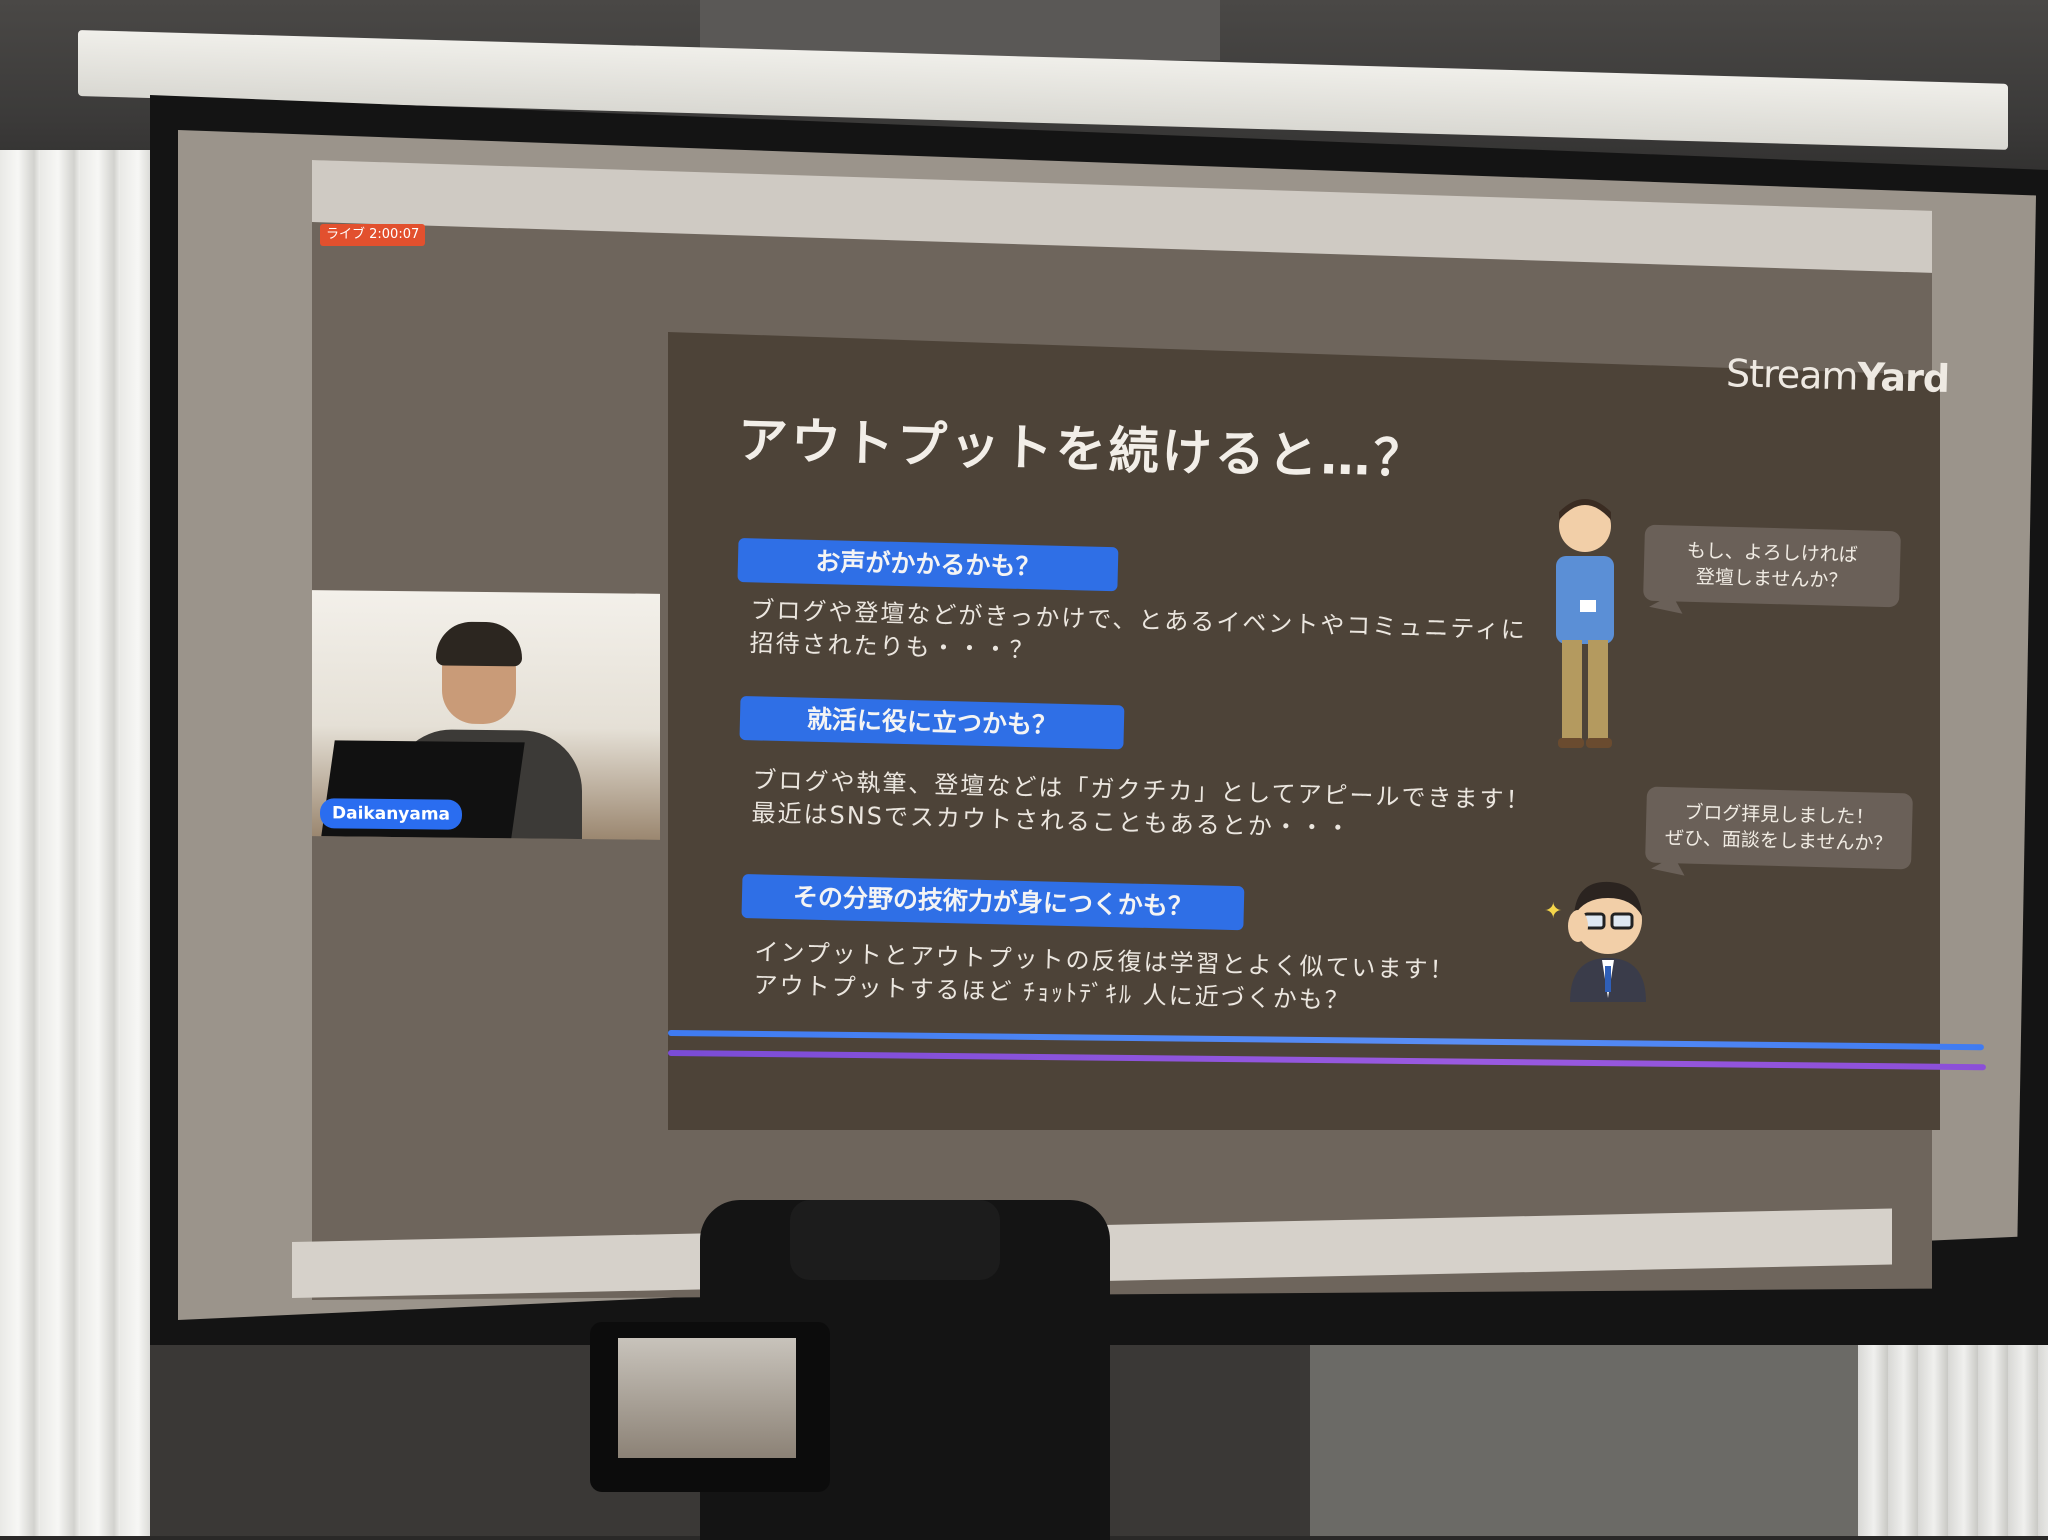 Image resolution: width=2048 pixels, height=1540 pixels. What do you see at coordinates (1595, 941) in the screenshot?
I see `man-with-glasses-illustration: ✦` at bounding box center [1595, 941].